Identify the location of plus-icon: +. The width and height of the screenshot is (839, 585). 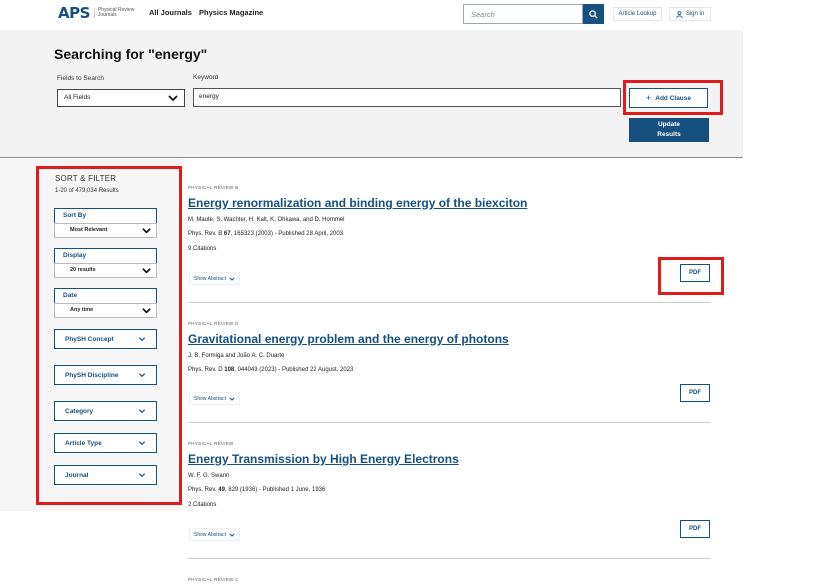
(648, 98).